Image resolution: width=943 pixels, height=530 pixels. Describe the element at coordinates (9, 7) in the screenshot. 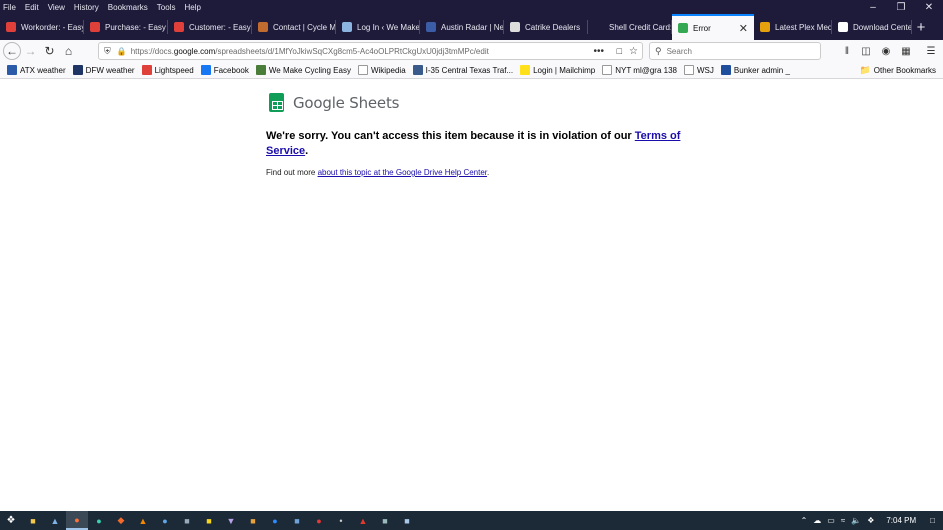

I see `menu-item-file: File` at that location.